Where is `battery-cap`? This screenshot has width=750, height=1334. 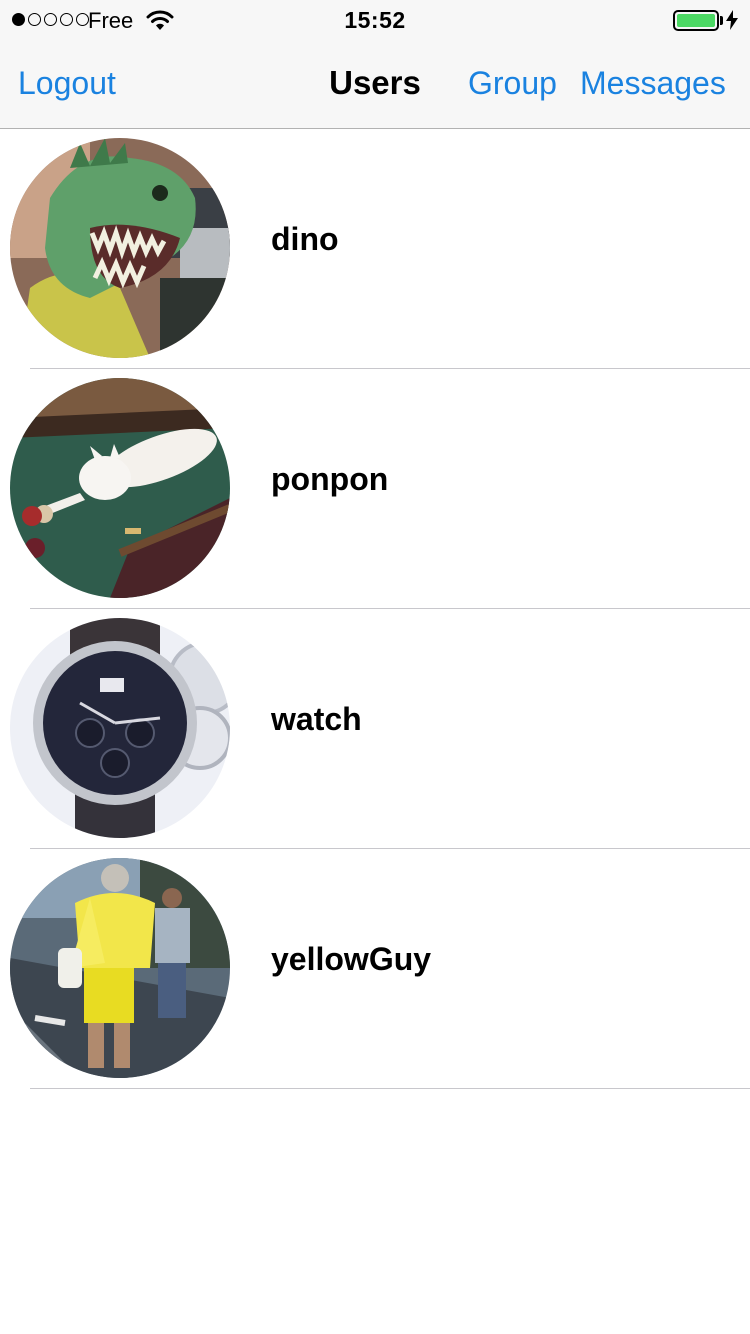
battery-cap is located at coordinates (721, 20).